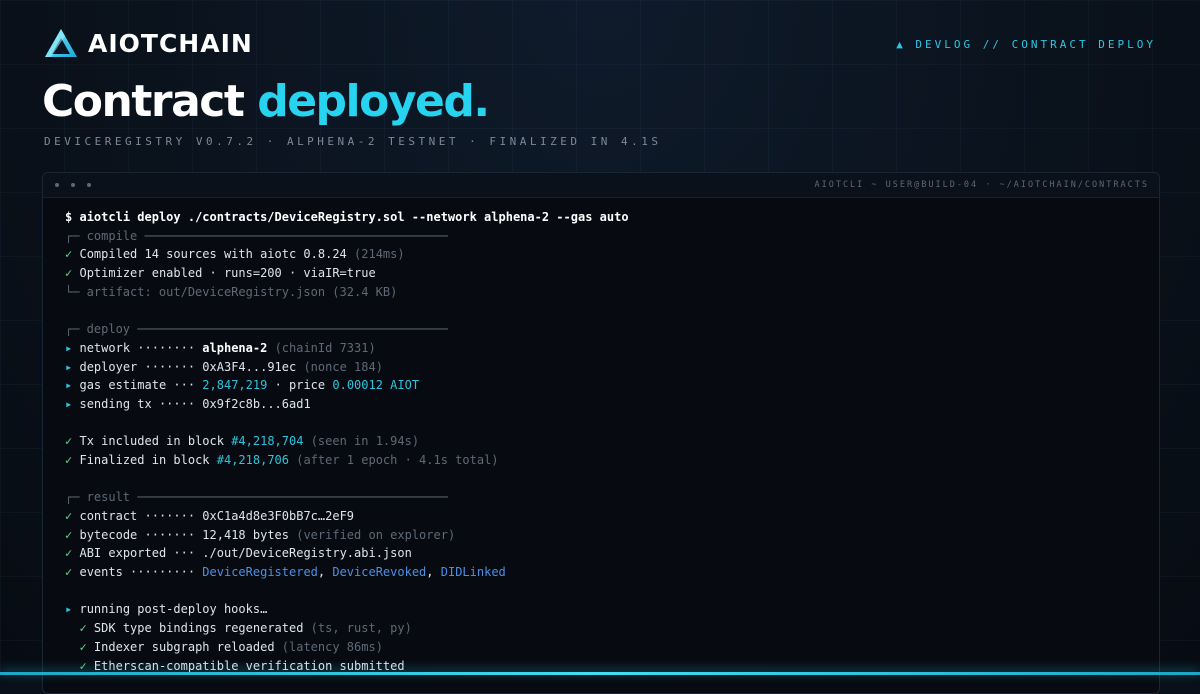 The width and height of the screenshot is (1200, 694). Describe the element at coordinates (137, 347) in the screenshot. I see `kv-key: network ········` at that location.